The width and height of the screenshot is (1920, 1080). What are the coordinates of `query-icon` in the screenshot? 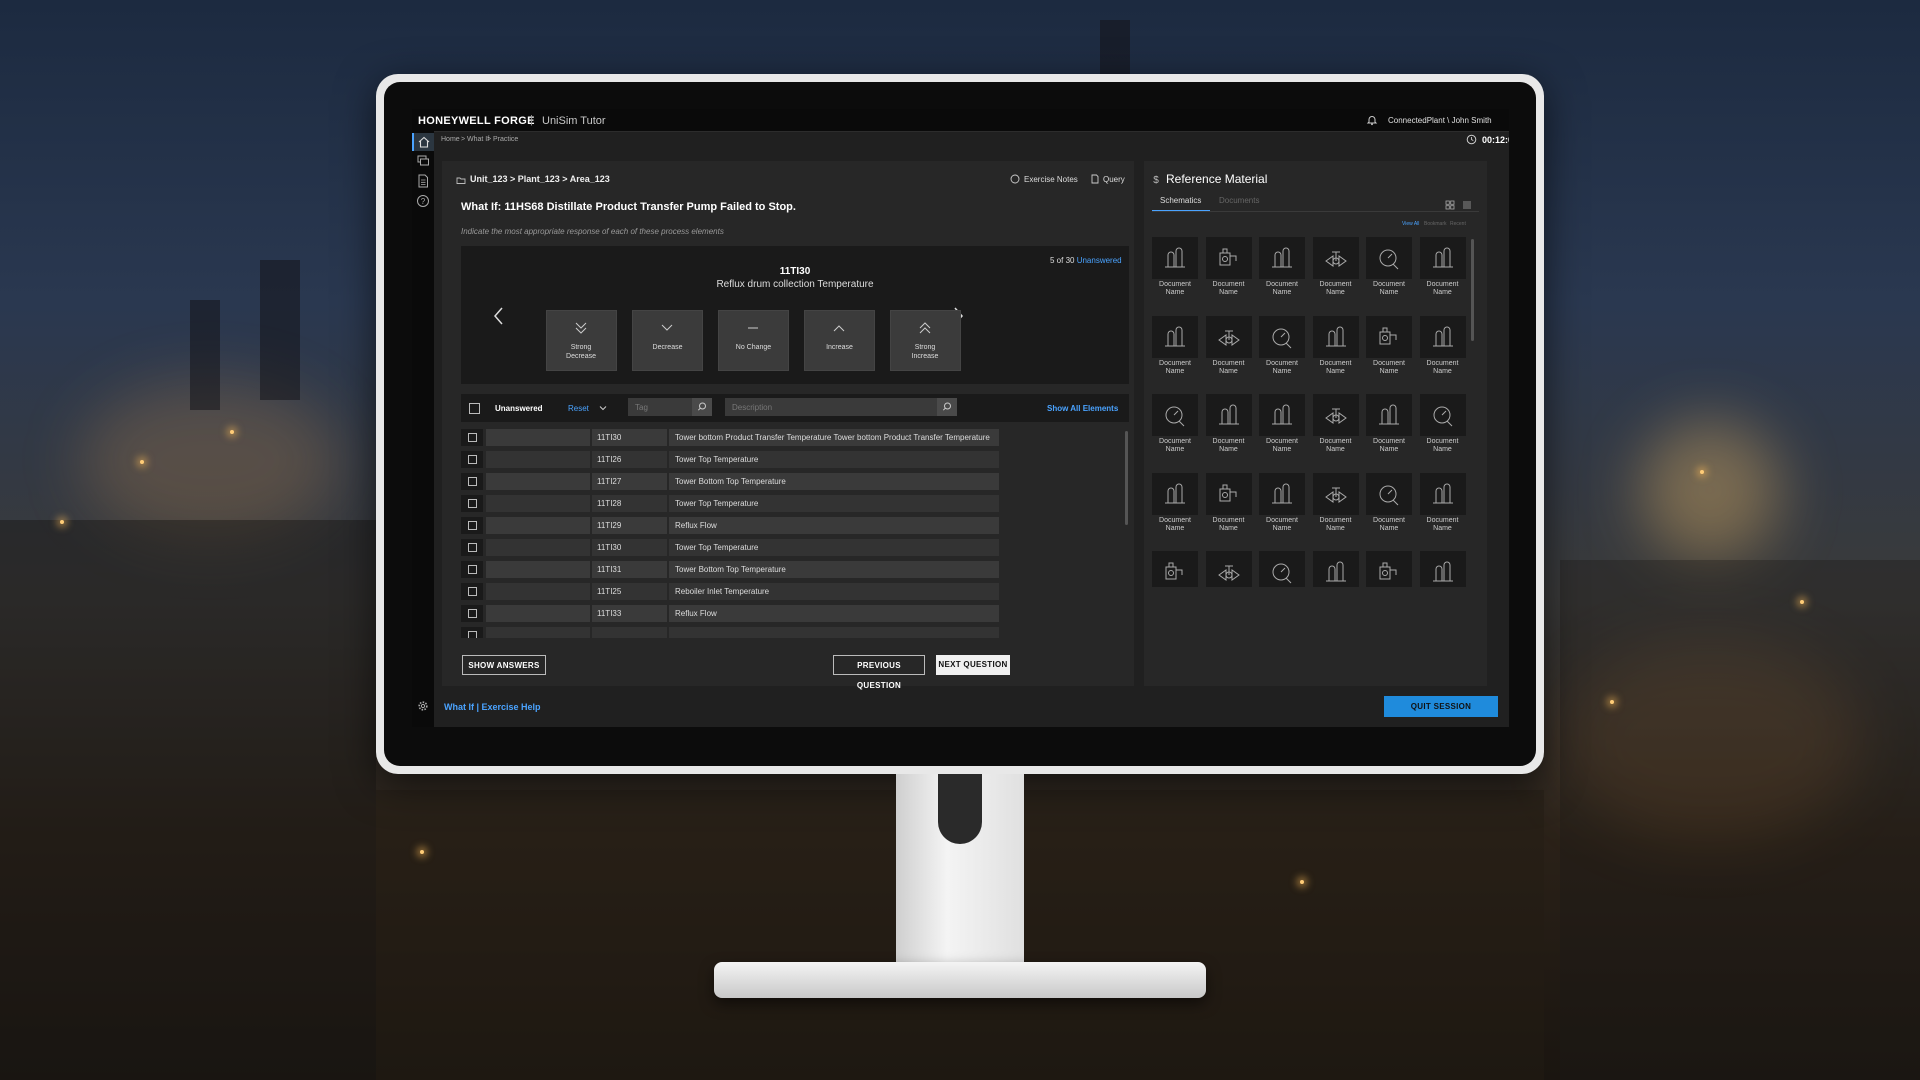 It's located at (1095, 179).